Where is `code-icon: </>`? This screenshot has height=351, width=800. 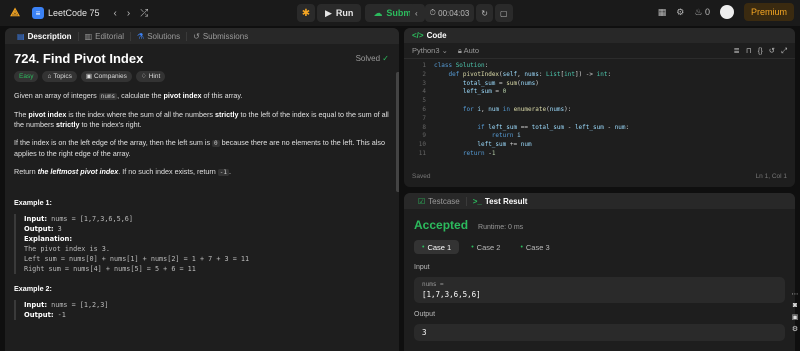
code-icon: </> is located at coordinates (418, 35).